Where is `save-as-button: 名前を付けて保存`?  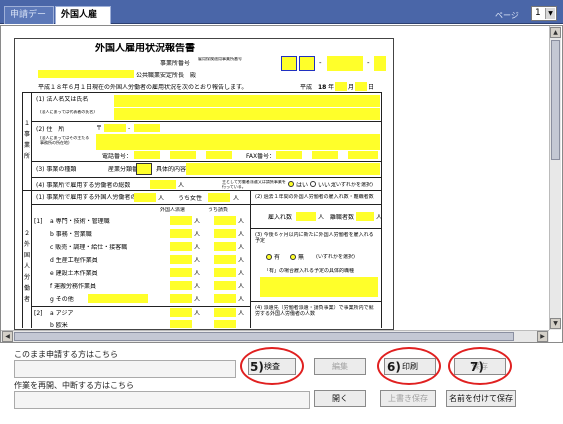
save-as-button: 名前を付けて保存 is located at coordinates (481, 398).